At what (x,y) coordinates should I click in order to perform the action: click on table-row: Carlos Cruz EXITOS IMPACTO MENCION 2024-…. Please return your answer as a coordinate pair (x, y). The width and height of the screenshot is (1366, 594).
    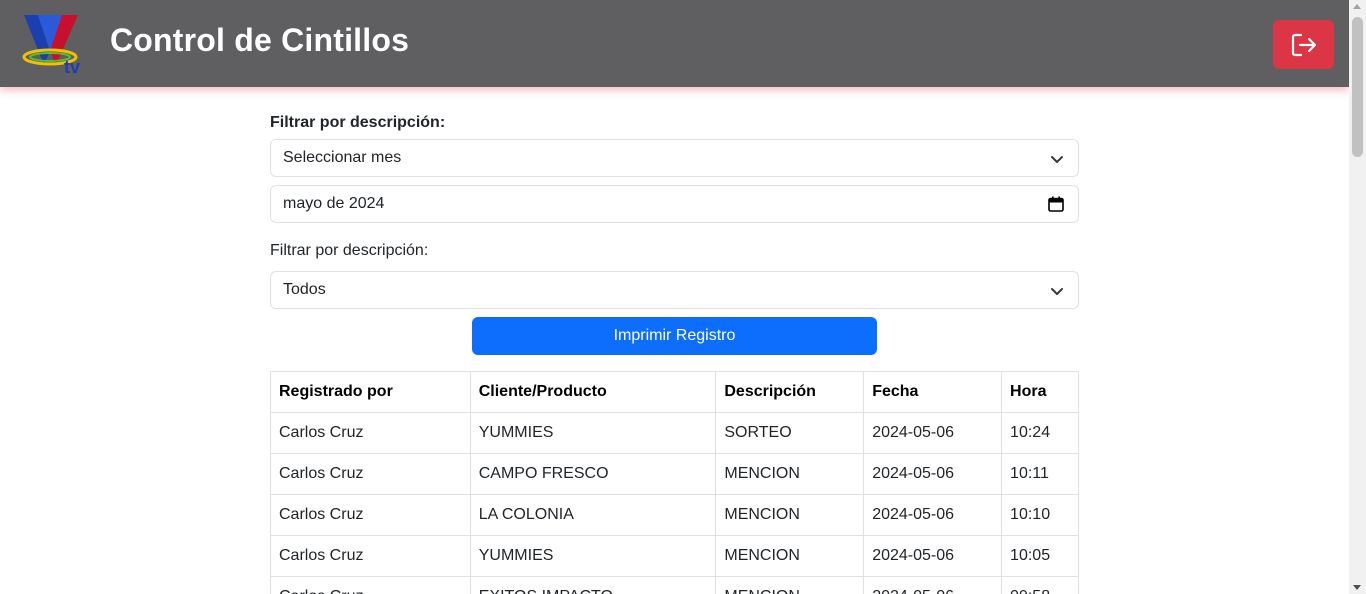
    Looking at the image, I should click on (674, 585).